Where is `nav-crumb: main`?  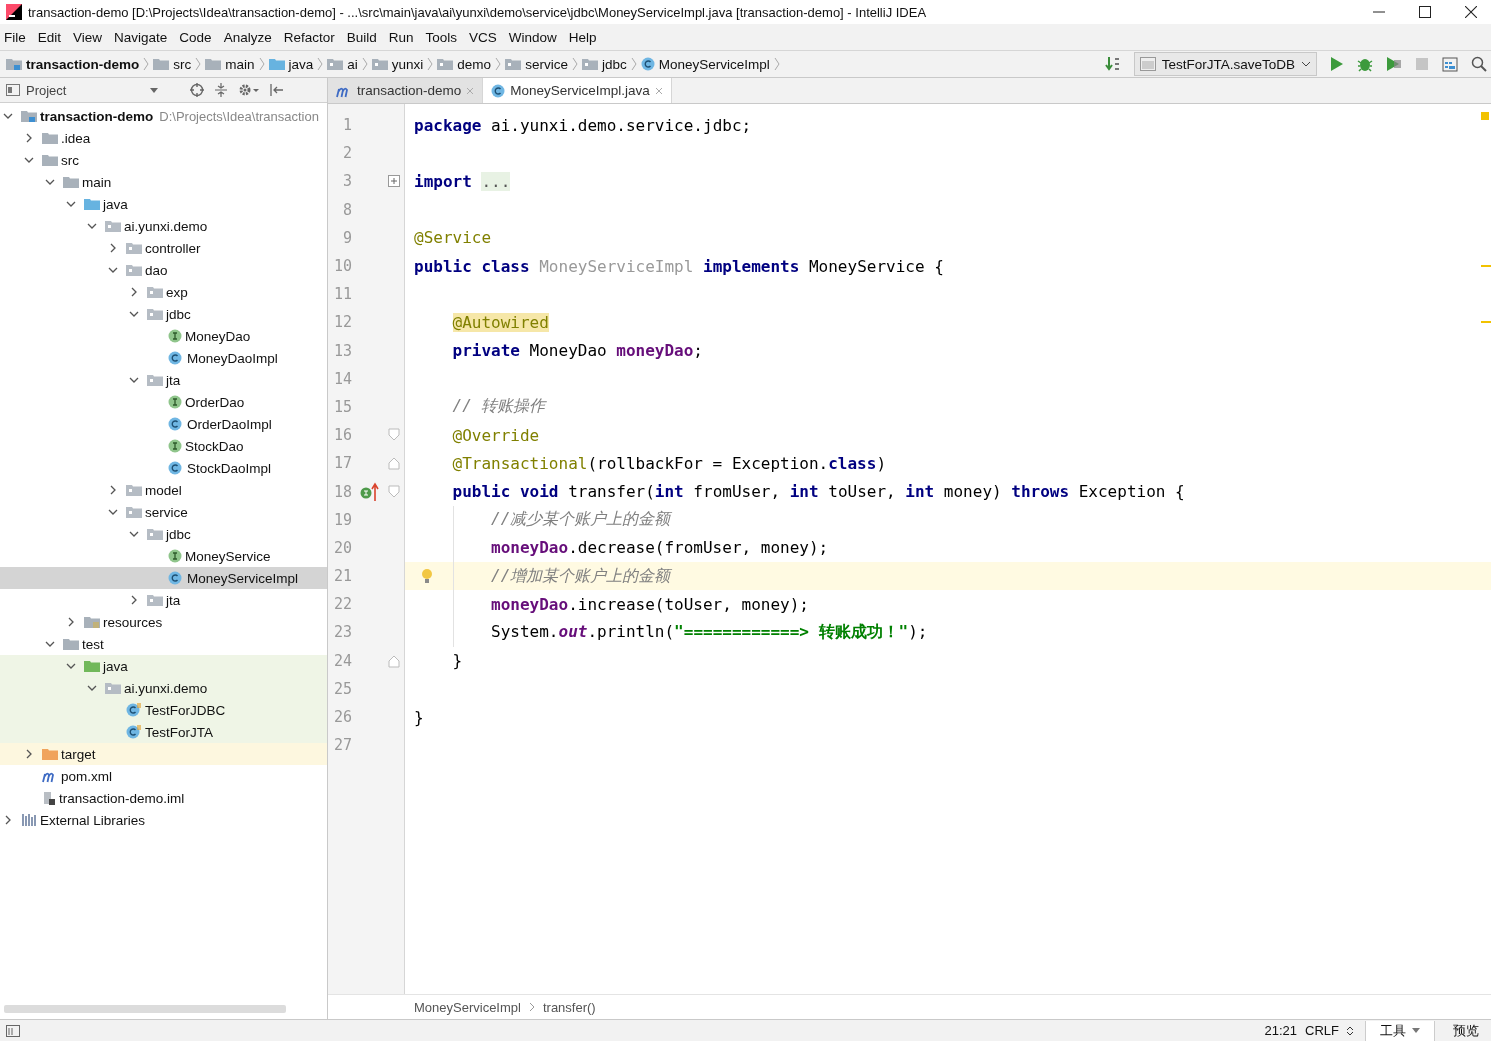 nav-crumb: main is located at coordinates (240, 64).